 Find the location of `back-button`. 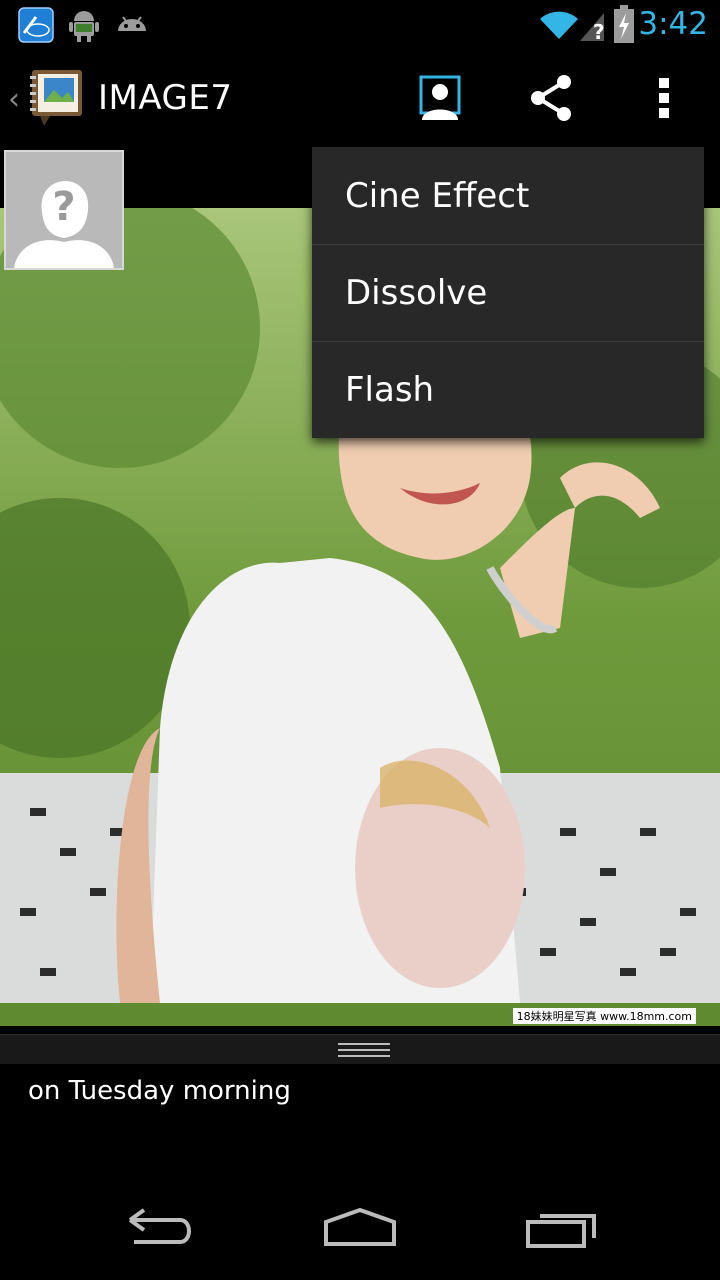

back-button is located at coordinates (160, 1230).